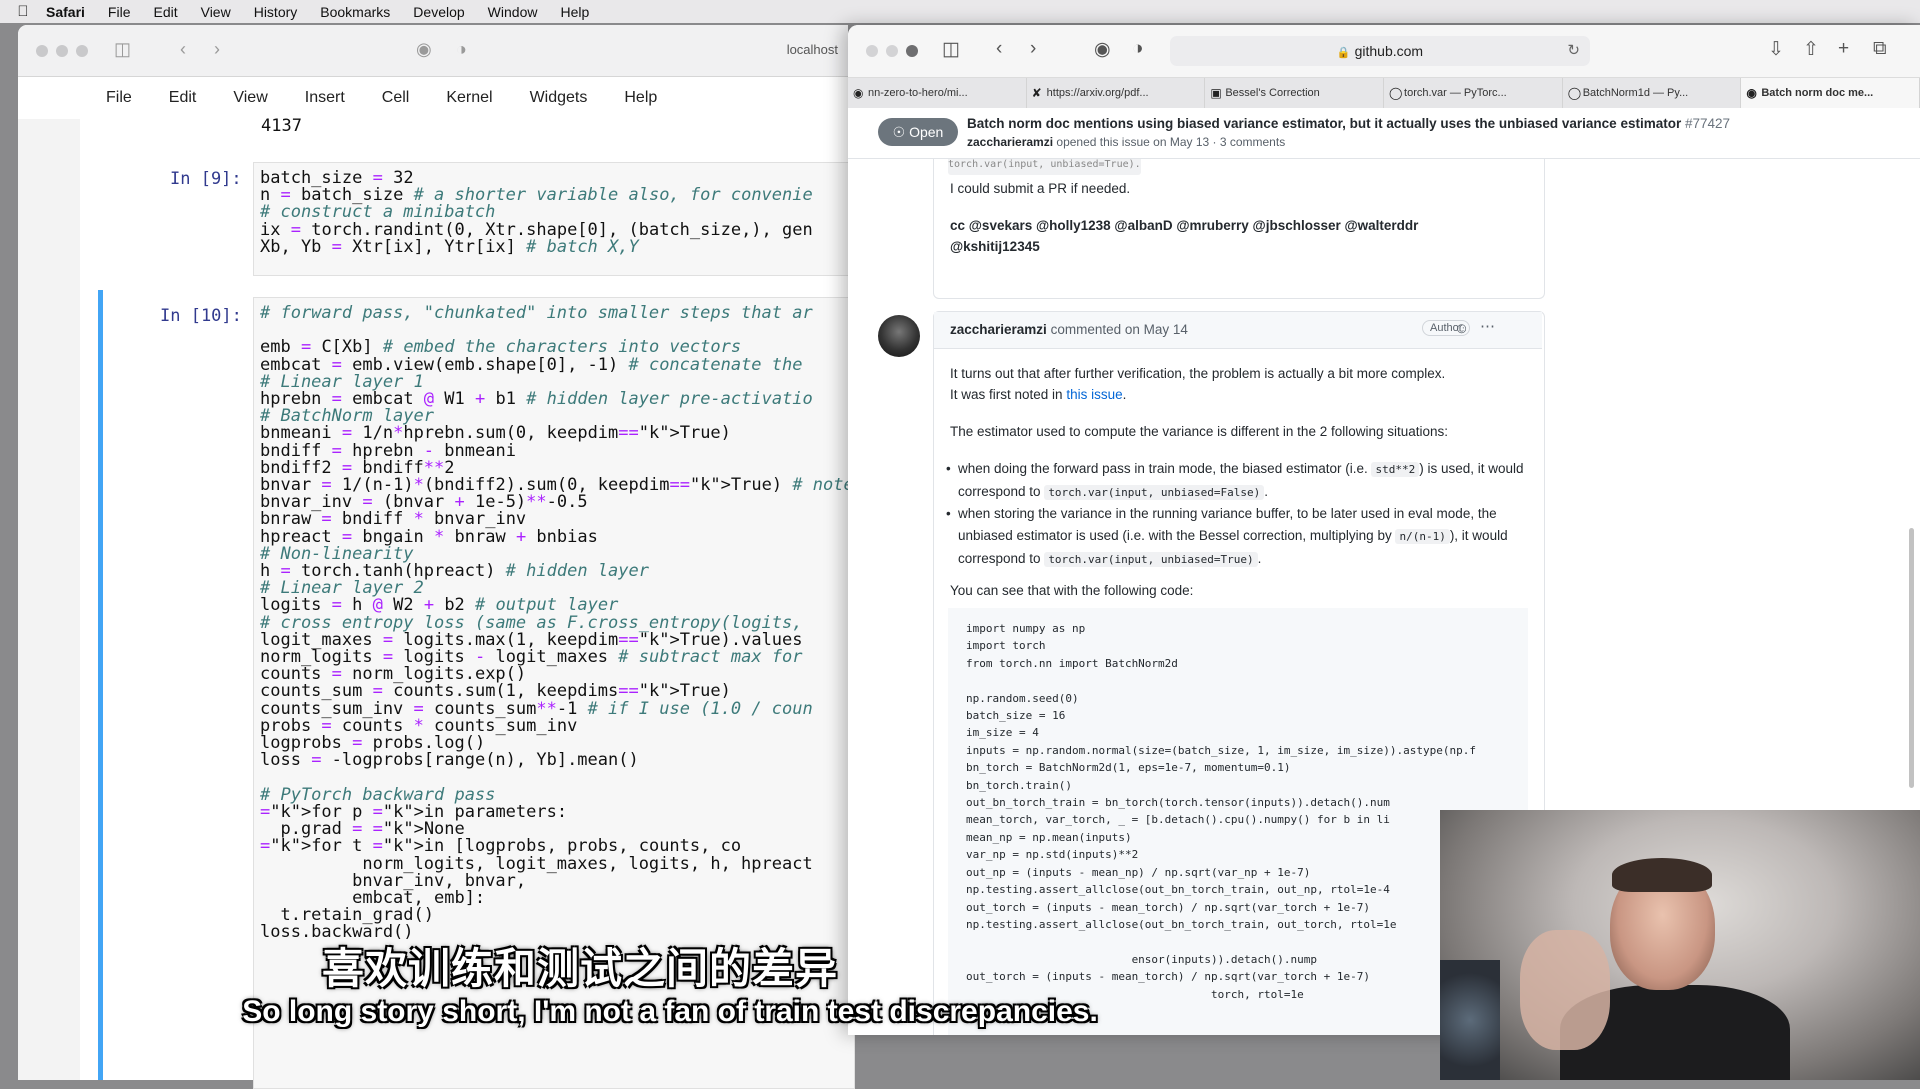 The height and width of the screenshot is (1089, 1920). Describe the element at coordinates (912, 51) in the screenshot. I see `safari-zoom-button` at that location.